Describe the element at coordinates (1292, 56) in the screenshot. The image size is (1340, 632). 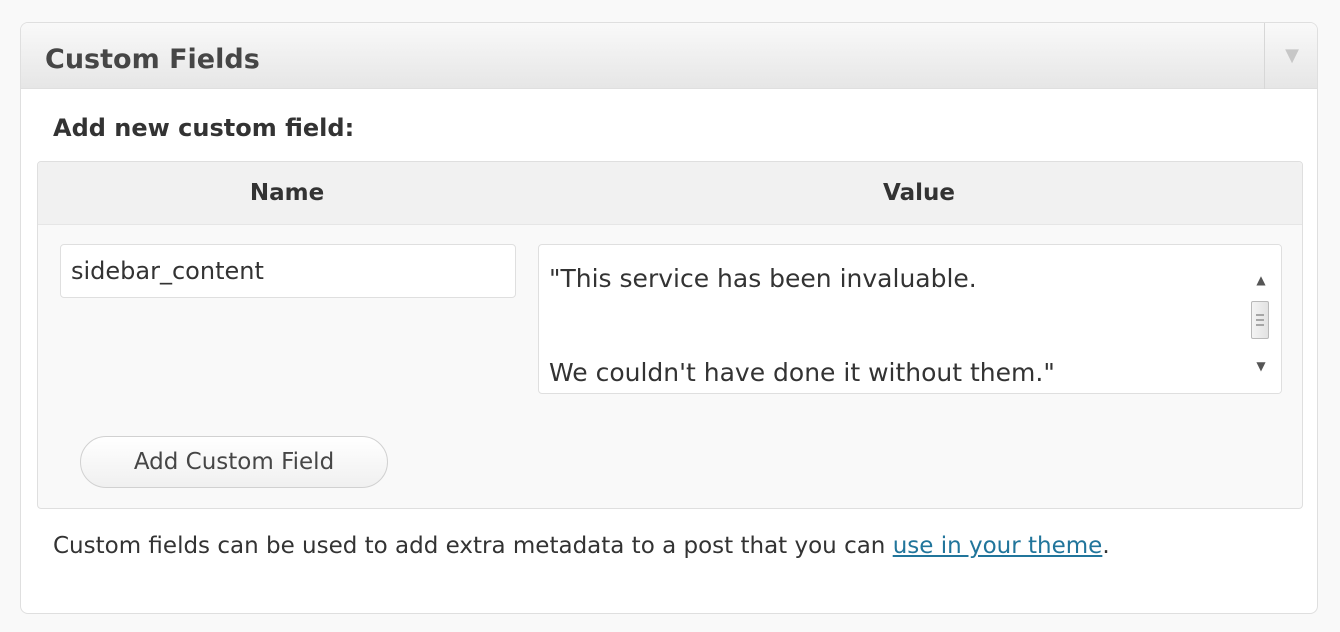
I see `arrow-down-icon: ▼` at that location.